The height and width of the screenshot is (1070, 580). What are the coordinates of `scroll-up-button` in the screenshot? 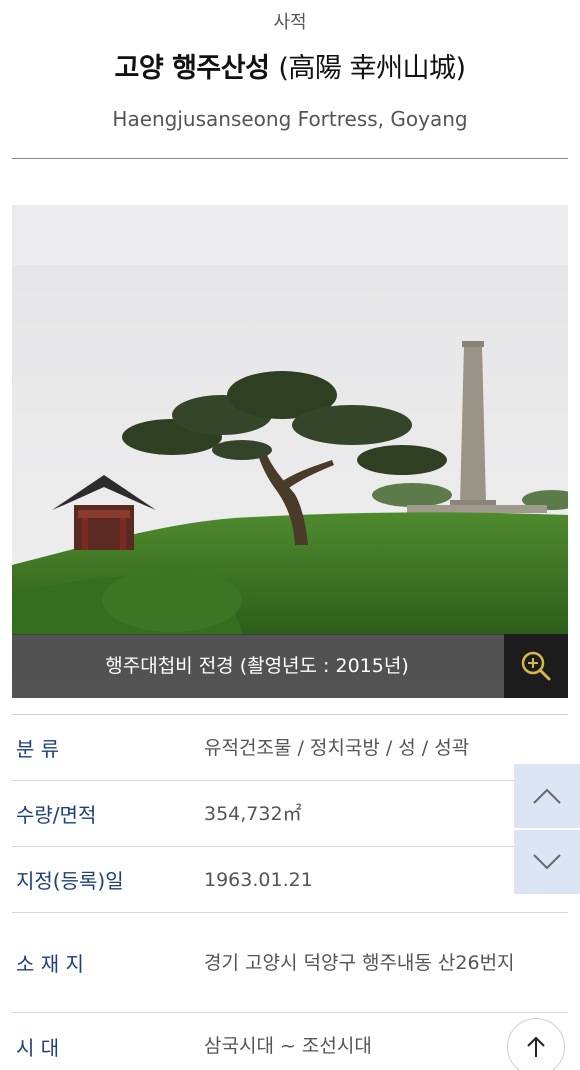 It's located at (547, 796).